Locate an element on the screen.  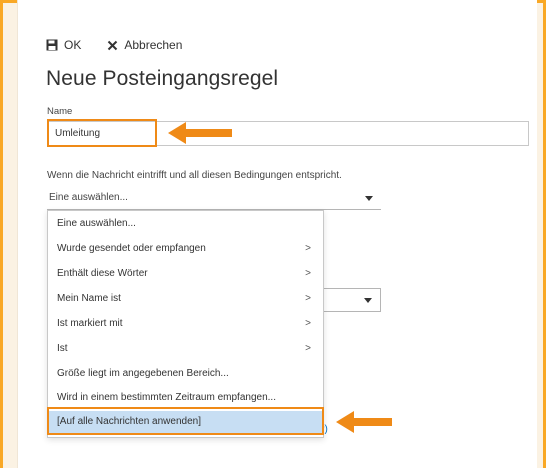
menu-item-flagged-with: Ist markiert mit > is located at coordinates (185, 324).